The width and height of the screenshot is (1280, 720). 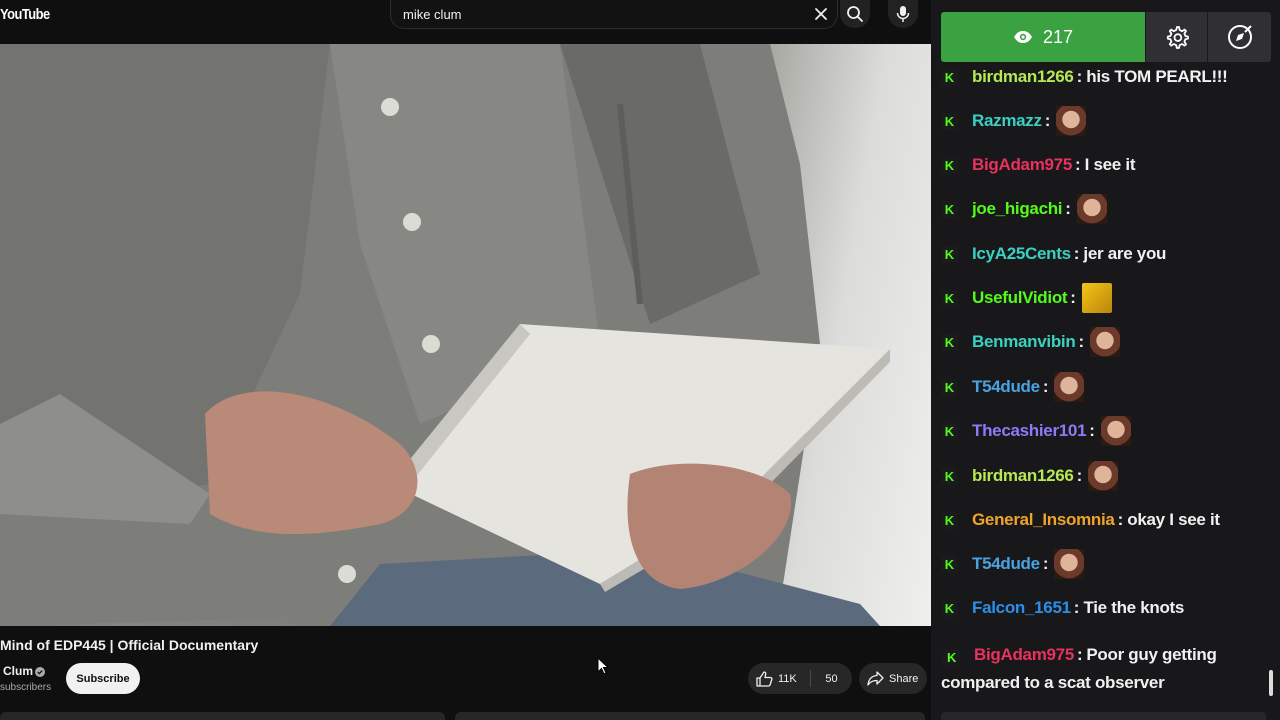 I want to click on clear-search-button, so click(x=821, y=14).